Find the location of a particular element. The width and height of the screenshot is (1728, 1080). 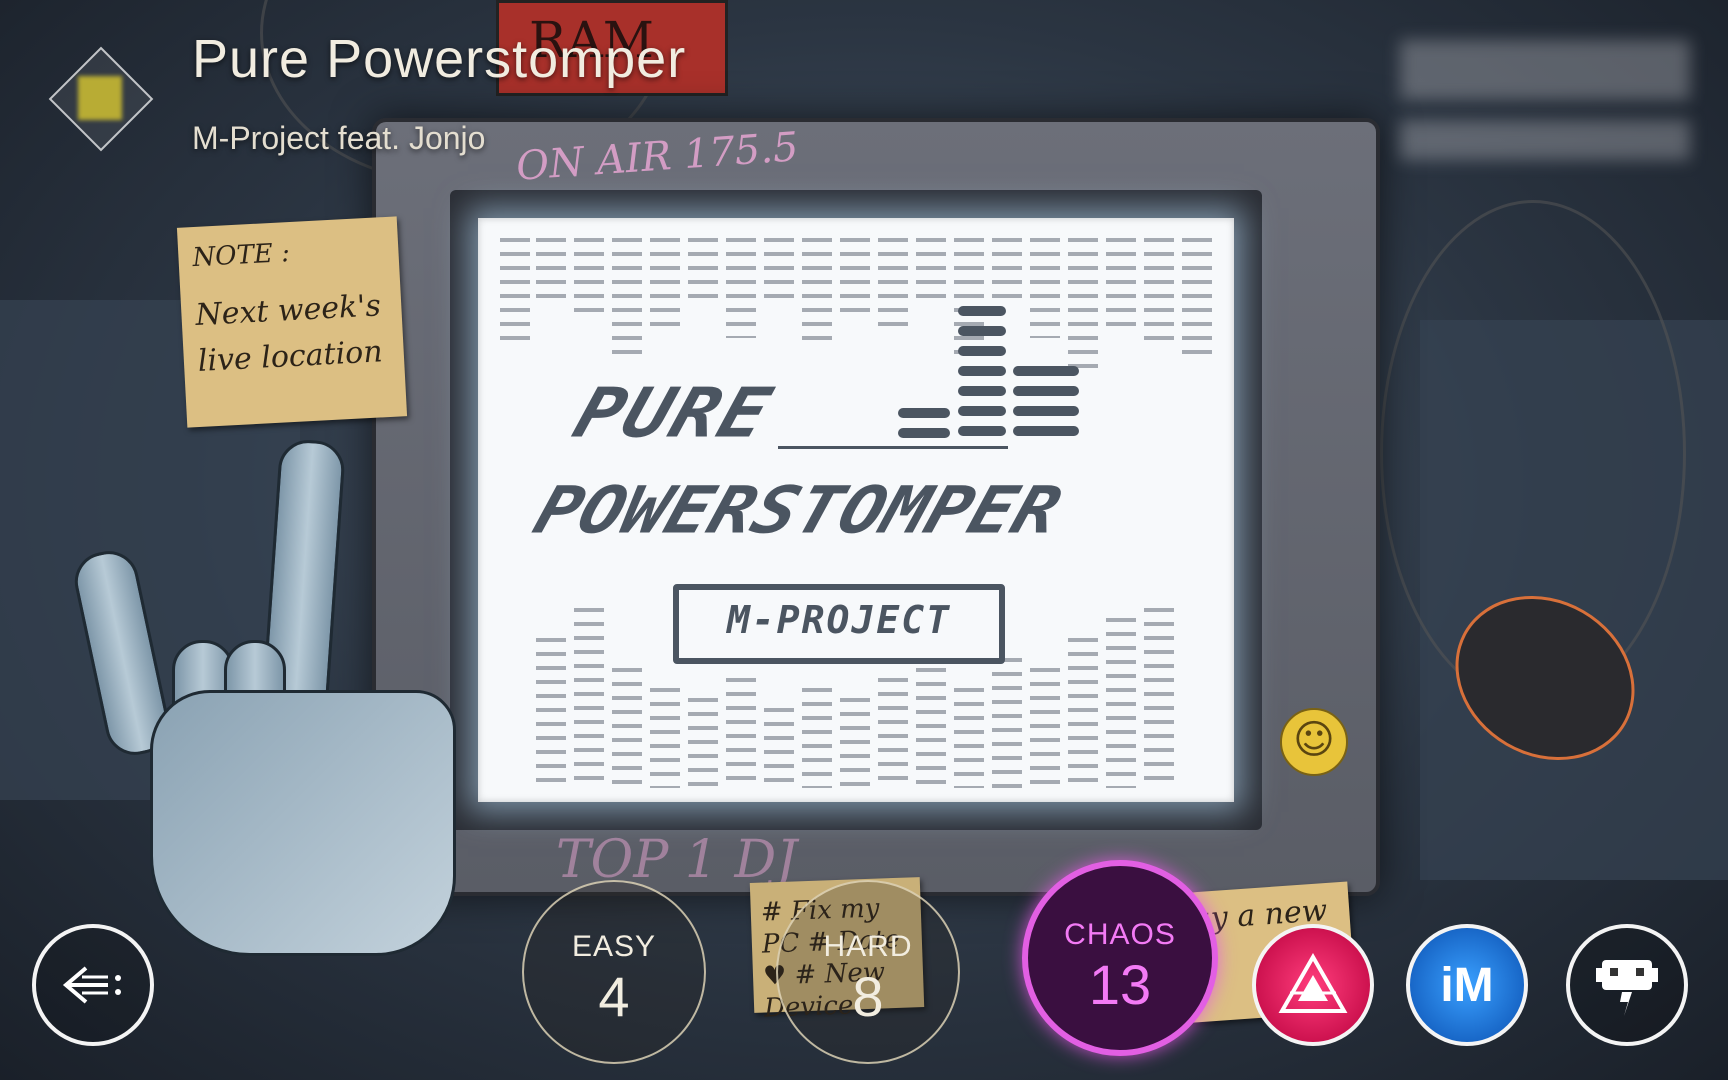

sticky-note: NOTE : Next week's live location is located at coordinates (292, 322).